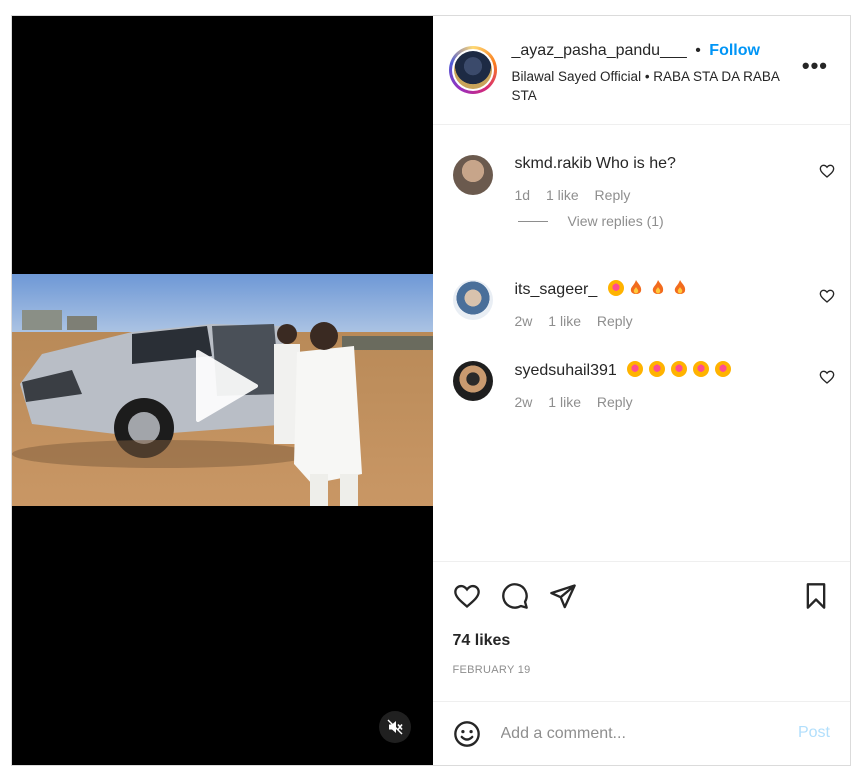 The image size is (859, 773). Describe the element at coordinates (615, 221) in the screenshot. I see `view-replies-label: View replies (1)` at that location.